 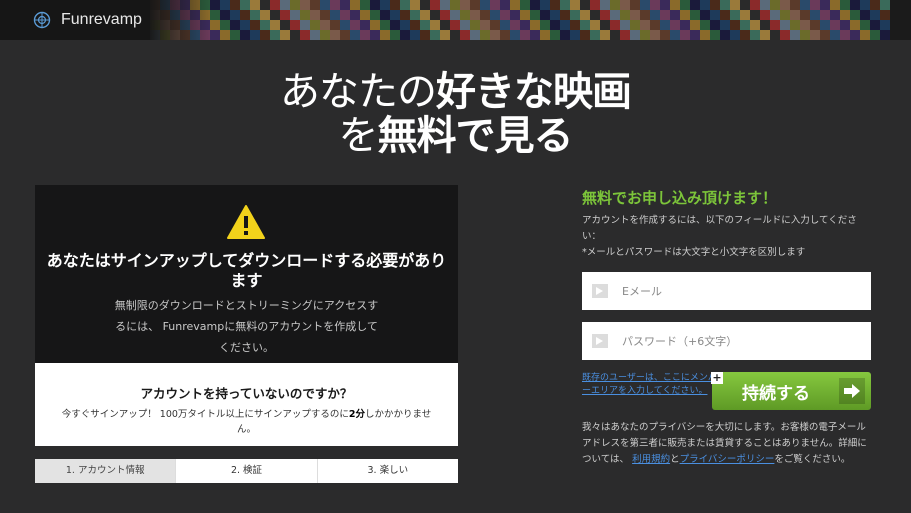 I want to click on password-input, so click(x=746, y=341).